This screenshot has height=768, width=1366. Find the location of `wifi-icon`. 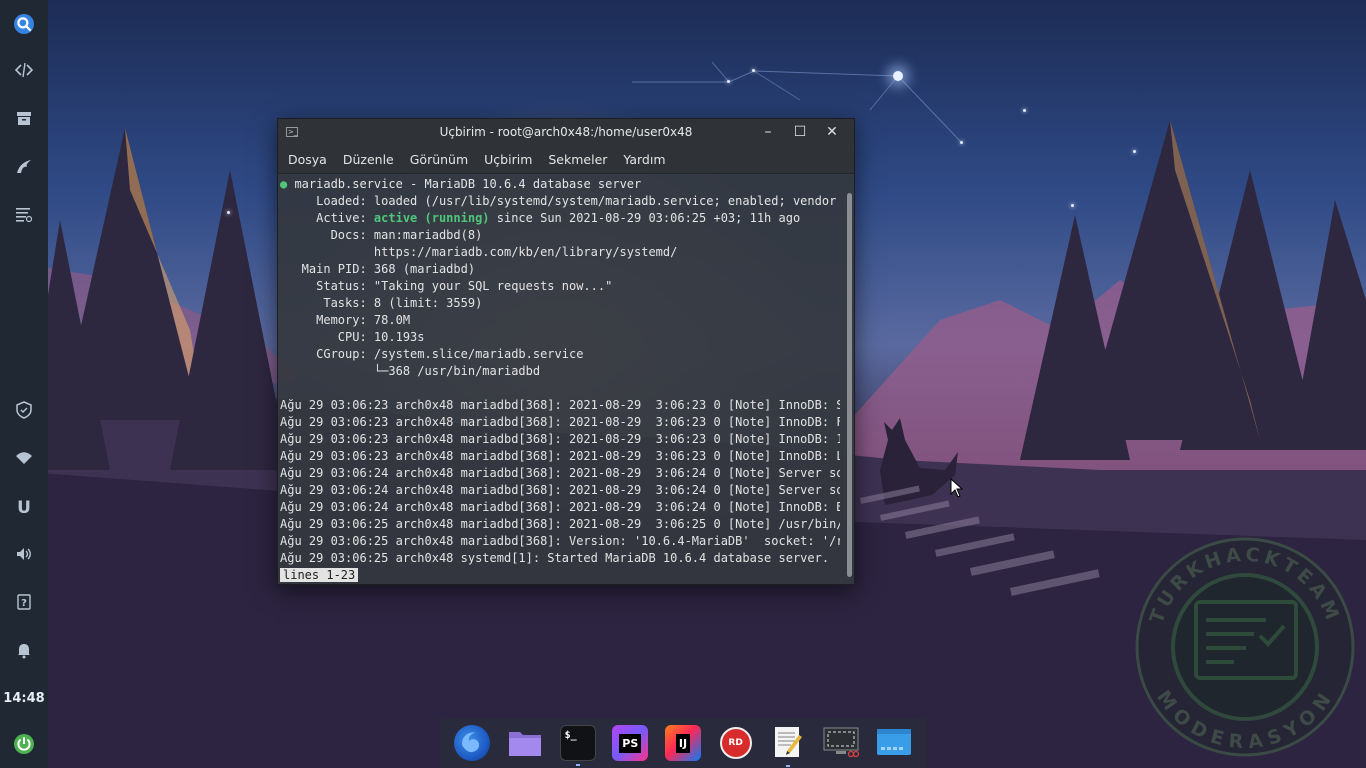

wifi-icon is located at coordinates (24, 460).